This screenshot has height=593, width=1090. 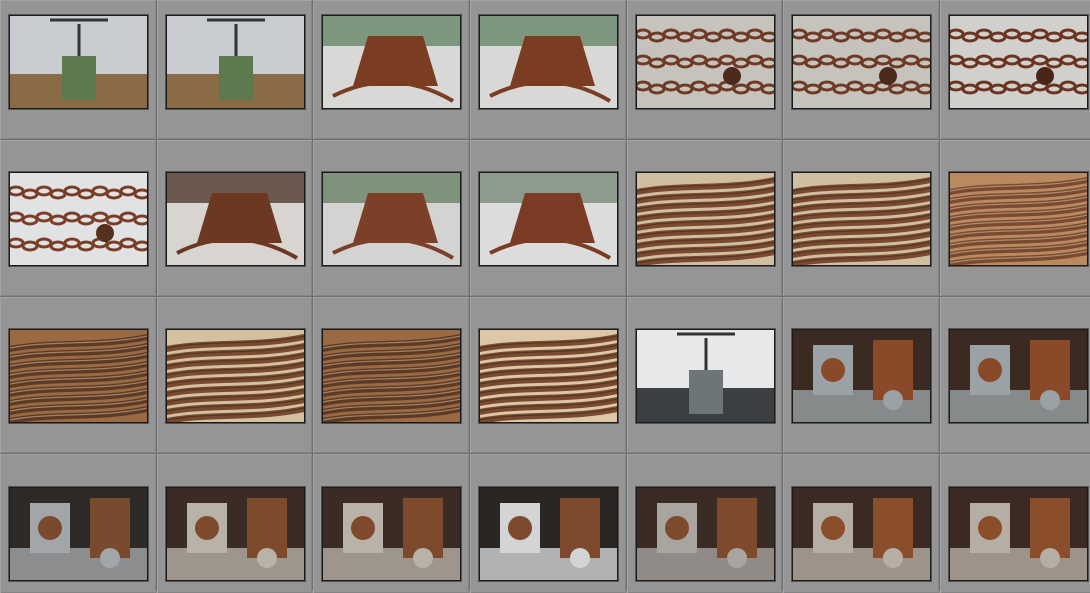 I want to click on photo-bucket-teeth-closeup, so click(x=235, y=219).